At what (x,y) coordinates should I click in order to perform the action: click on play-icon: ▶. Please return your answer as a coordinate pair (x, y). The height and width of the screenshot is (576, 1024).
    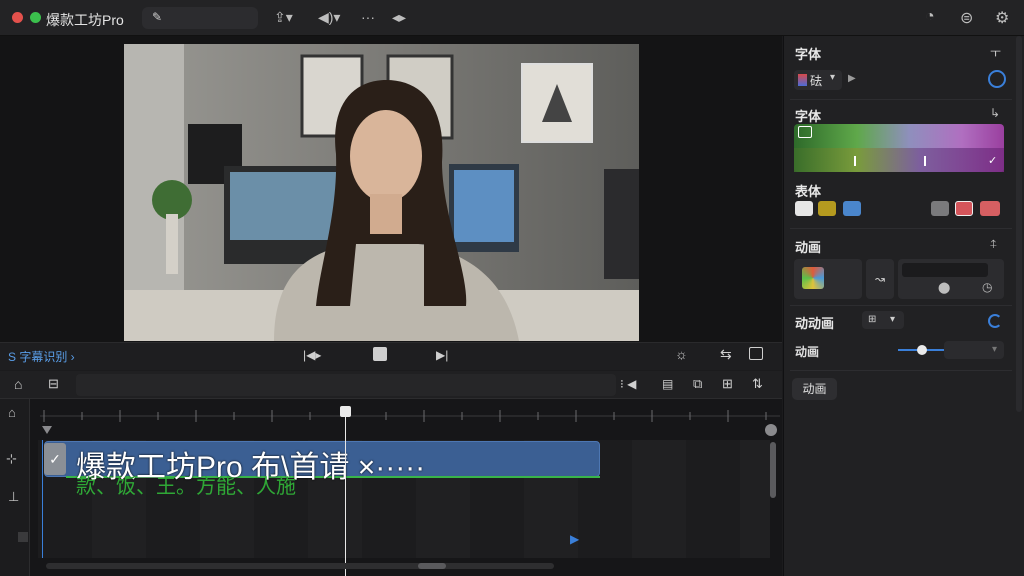
    Looking at the image, I should click on (852, 78).